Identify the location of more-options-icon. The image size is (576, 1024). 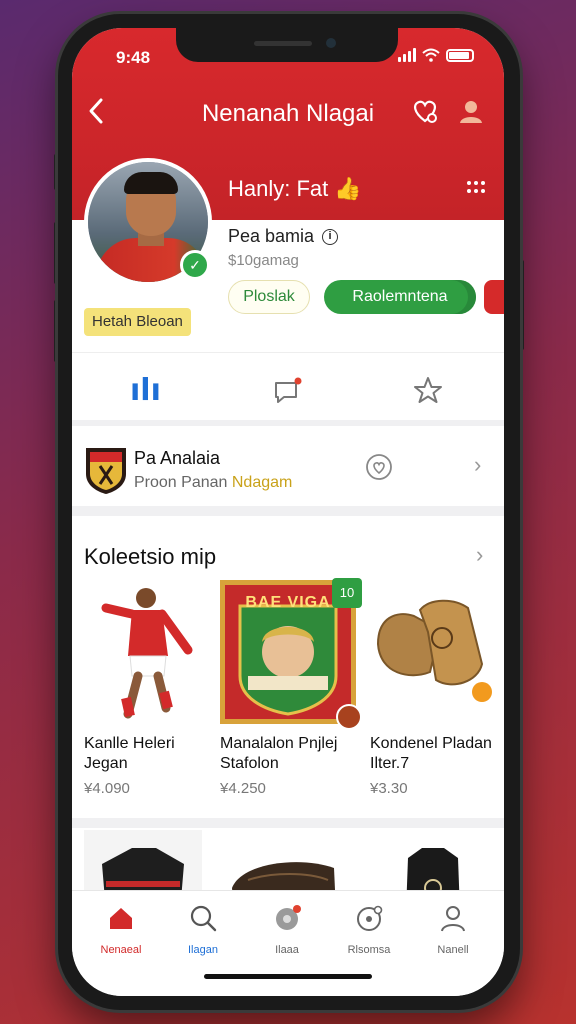
(476, 187).